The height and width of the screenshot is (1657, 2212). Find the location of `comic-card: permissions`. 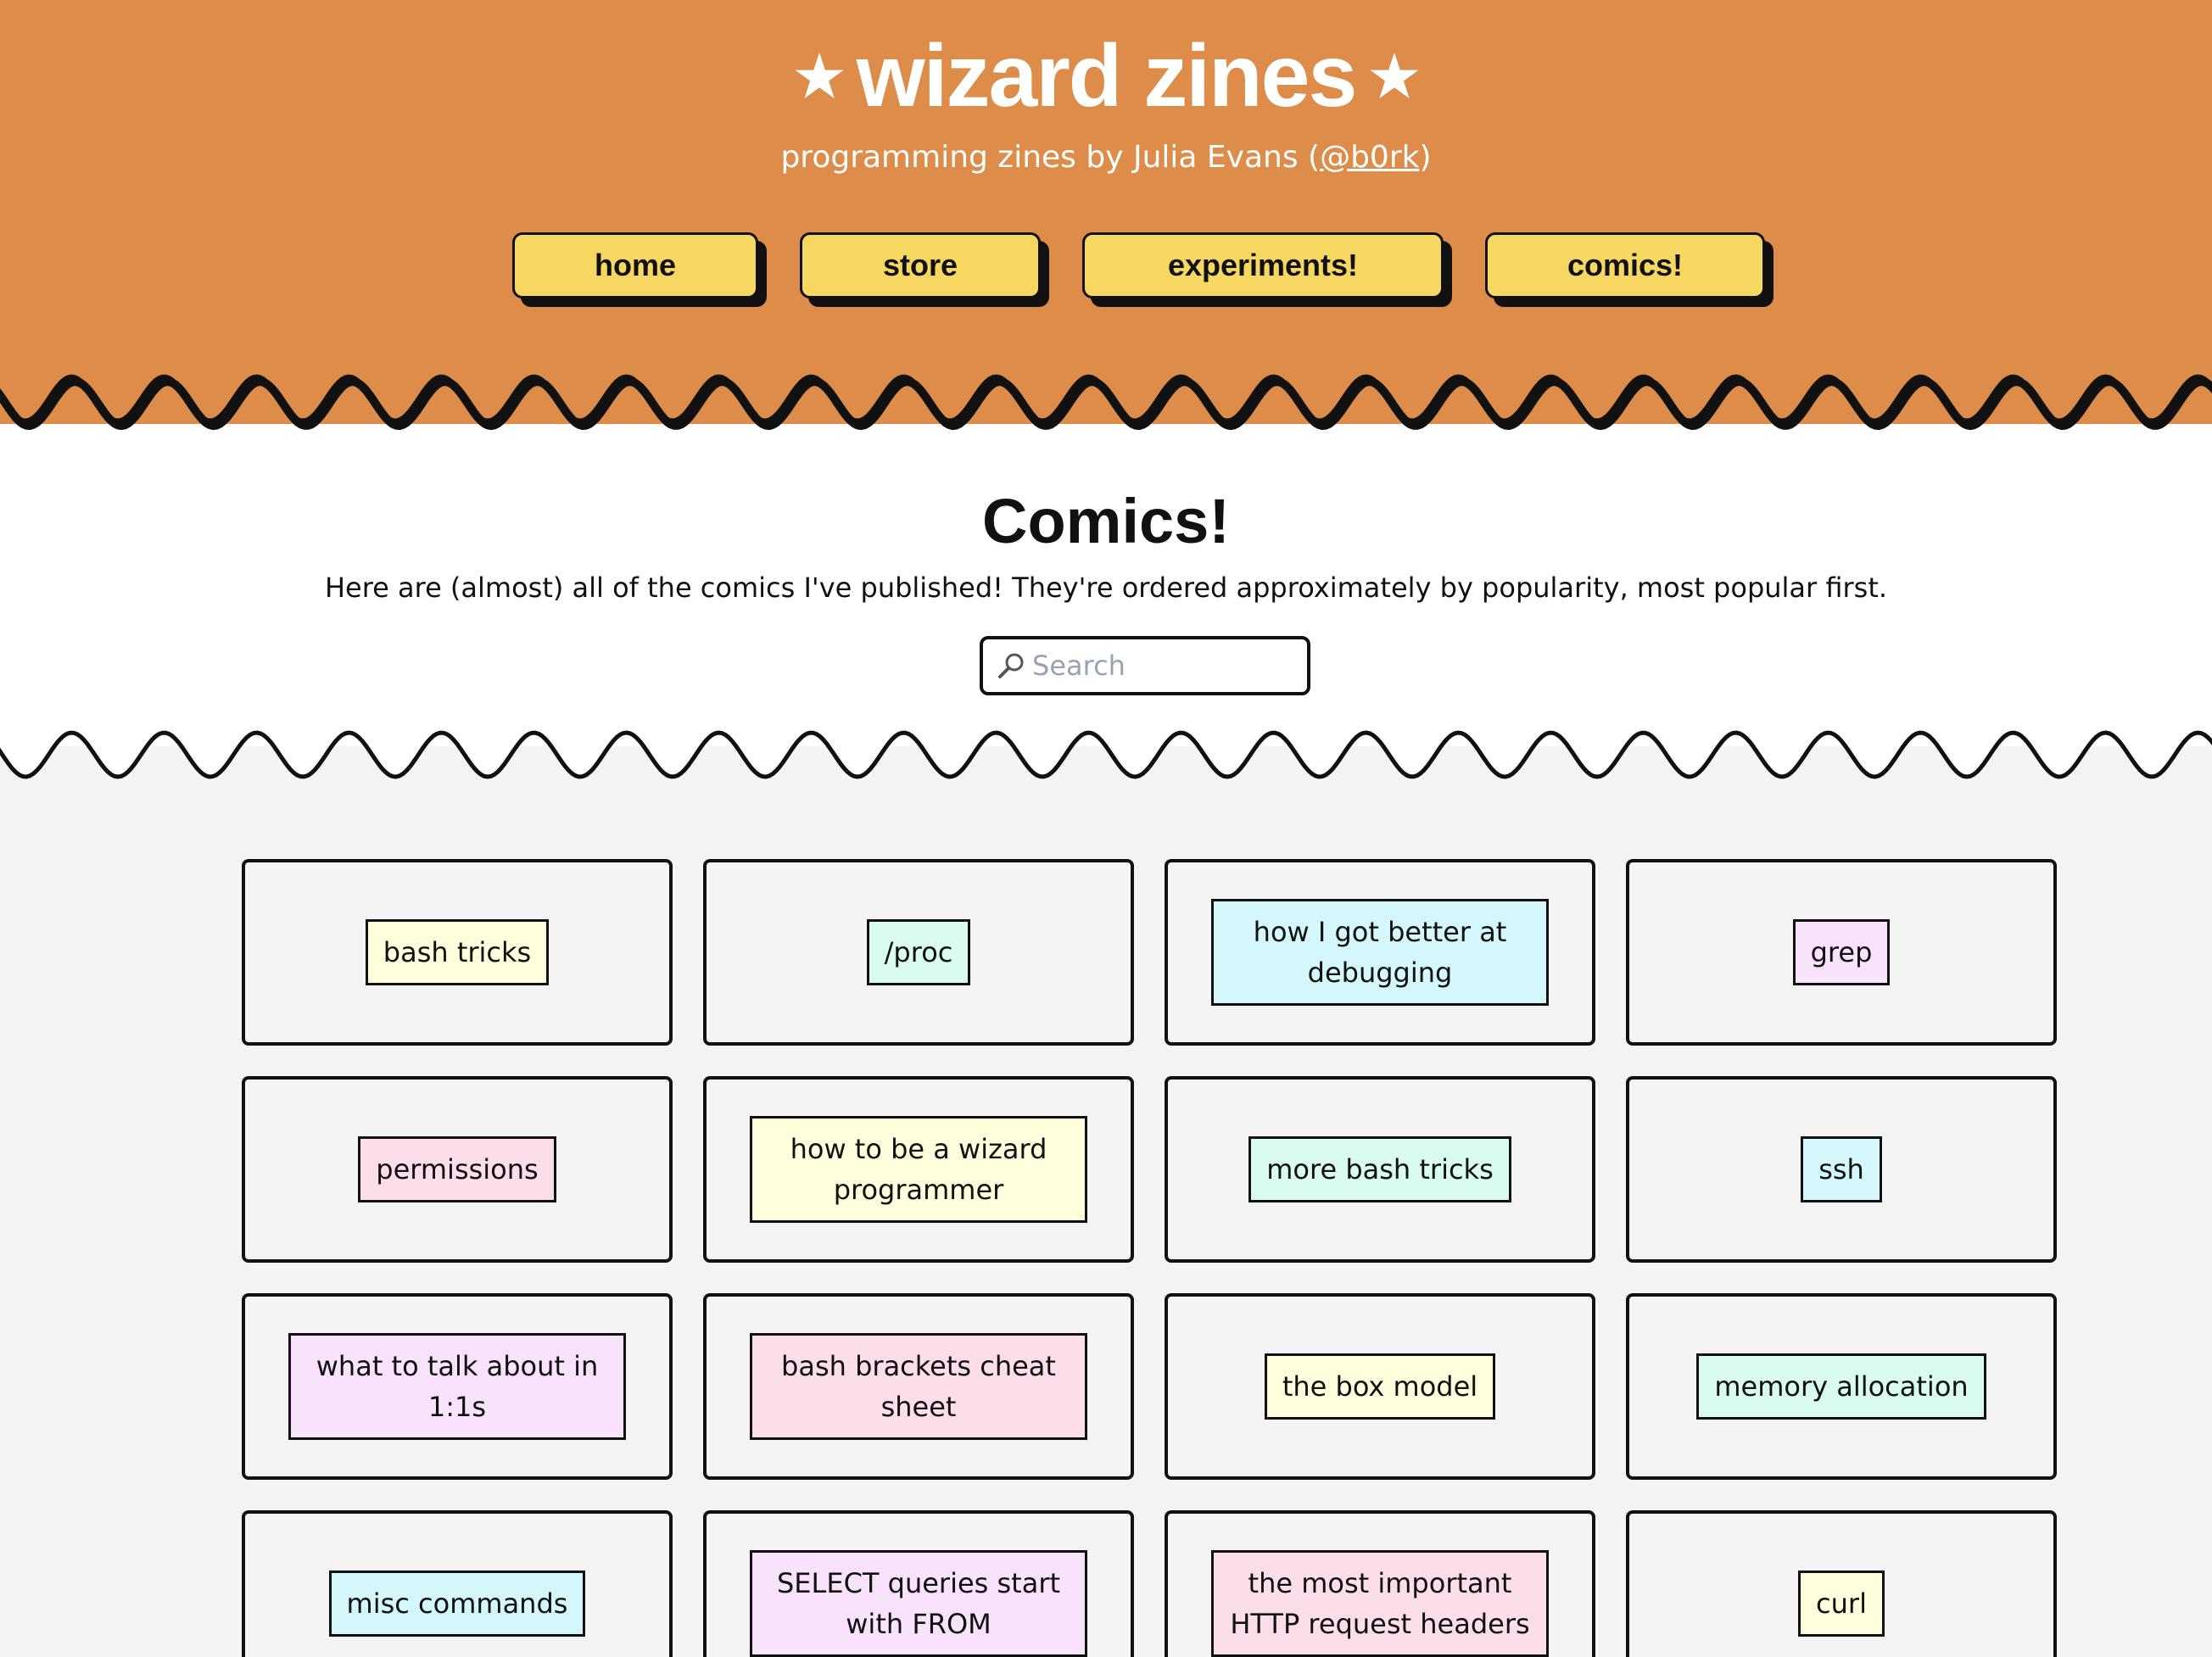

comic-card: permissions is located at coordinates (458, 1169).